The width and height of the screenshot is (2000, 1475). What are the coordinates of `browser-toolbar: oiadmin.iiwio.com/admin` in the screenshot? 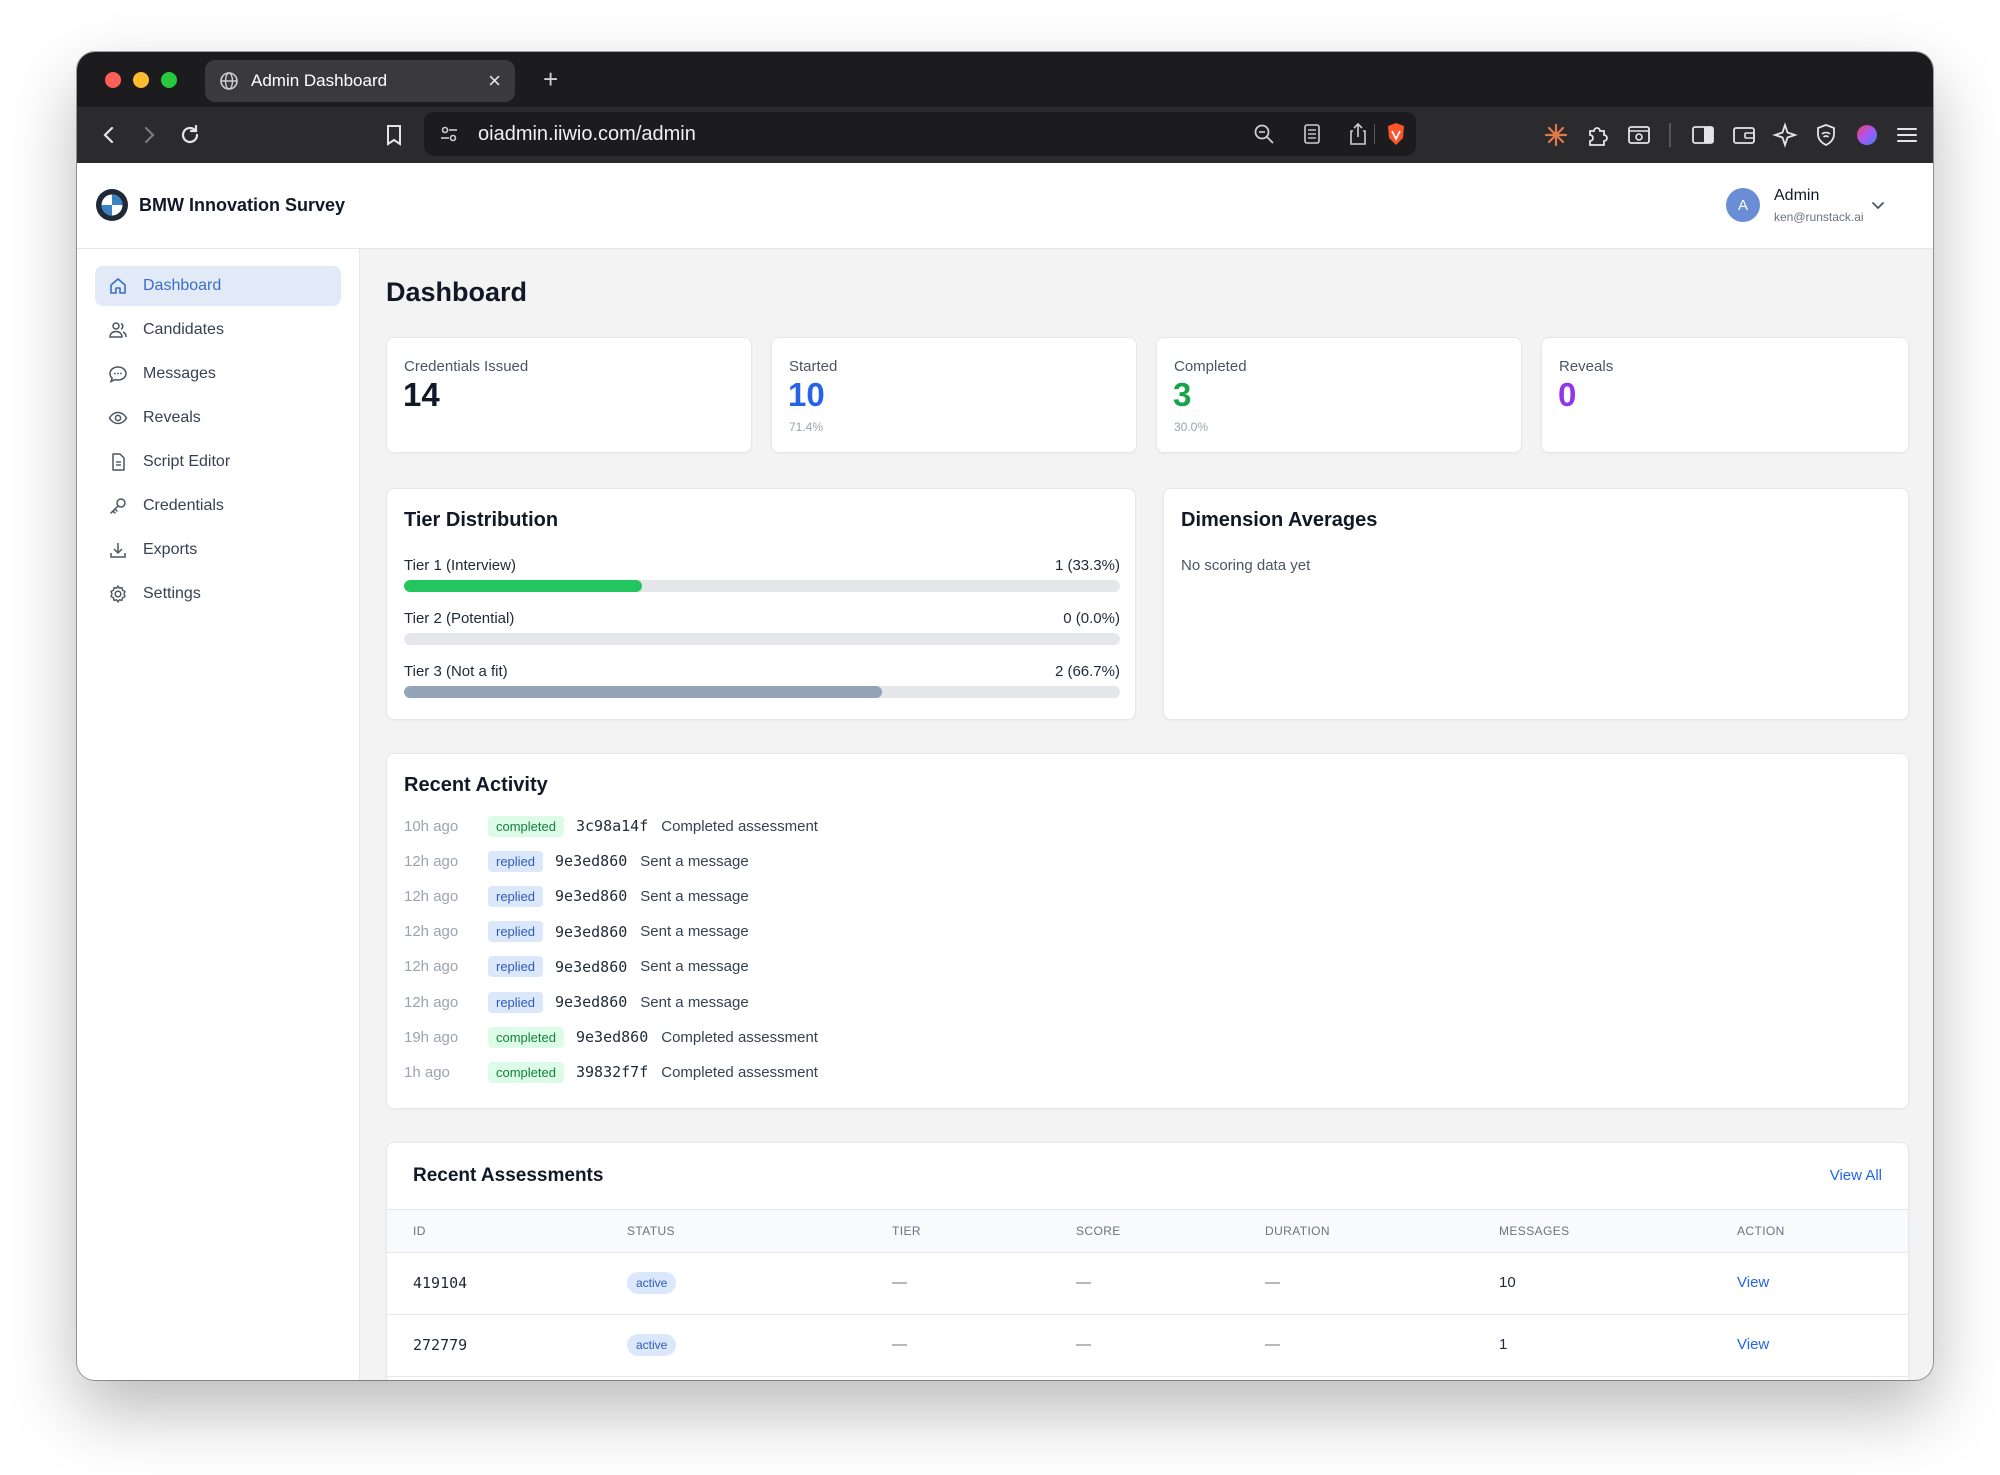 It's located at (1005, 135).